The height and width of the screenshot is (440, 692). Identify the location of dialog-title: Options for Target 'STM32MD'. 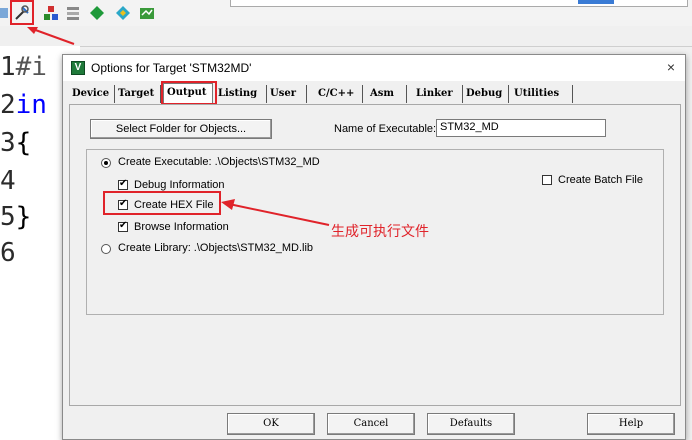
(171, 68).